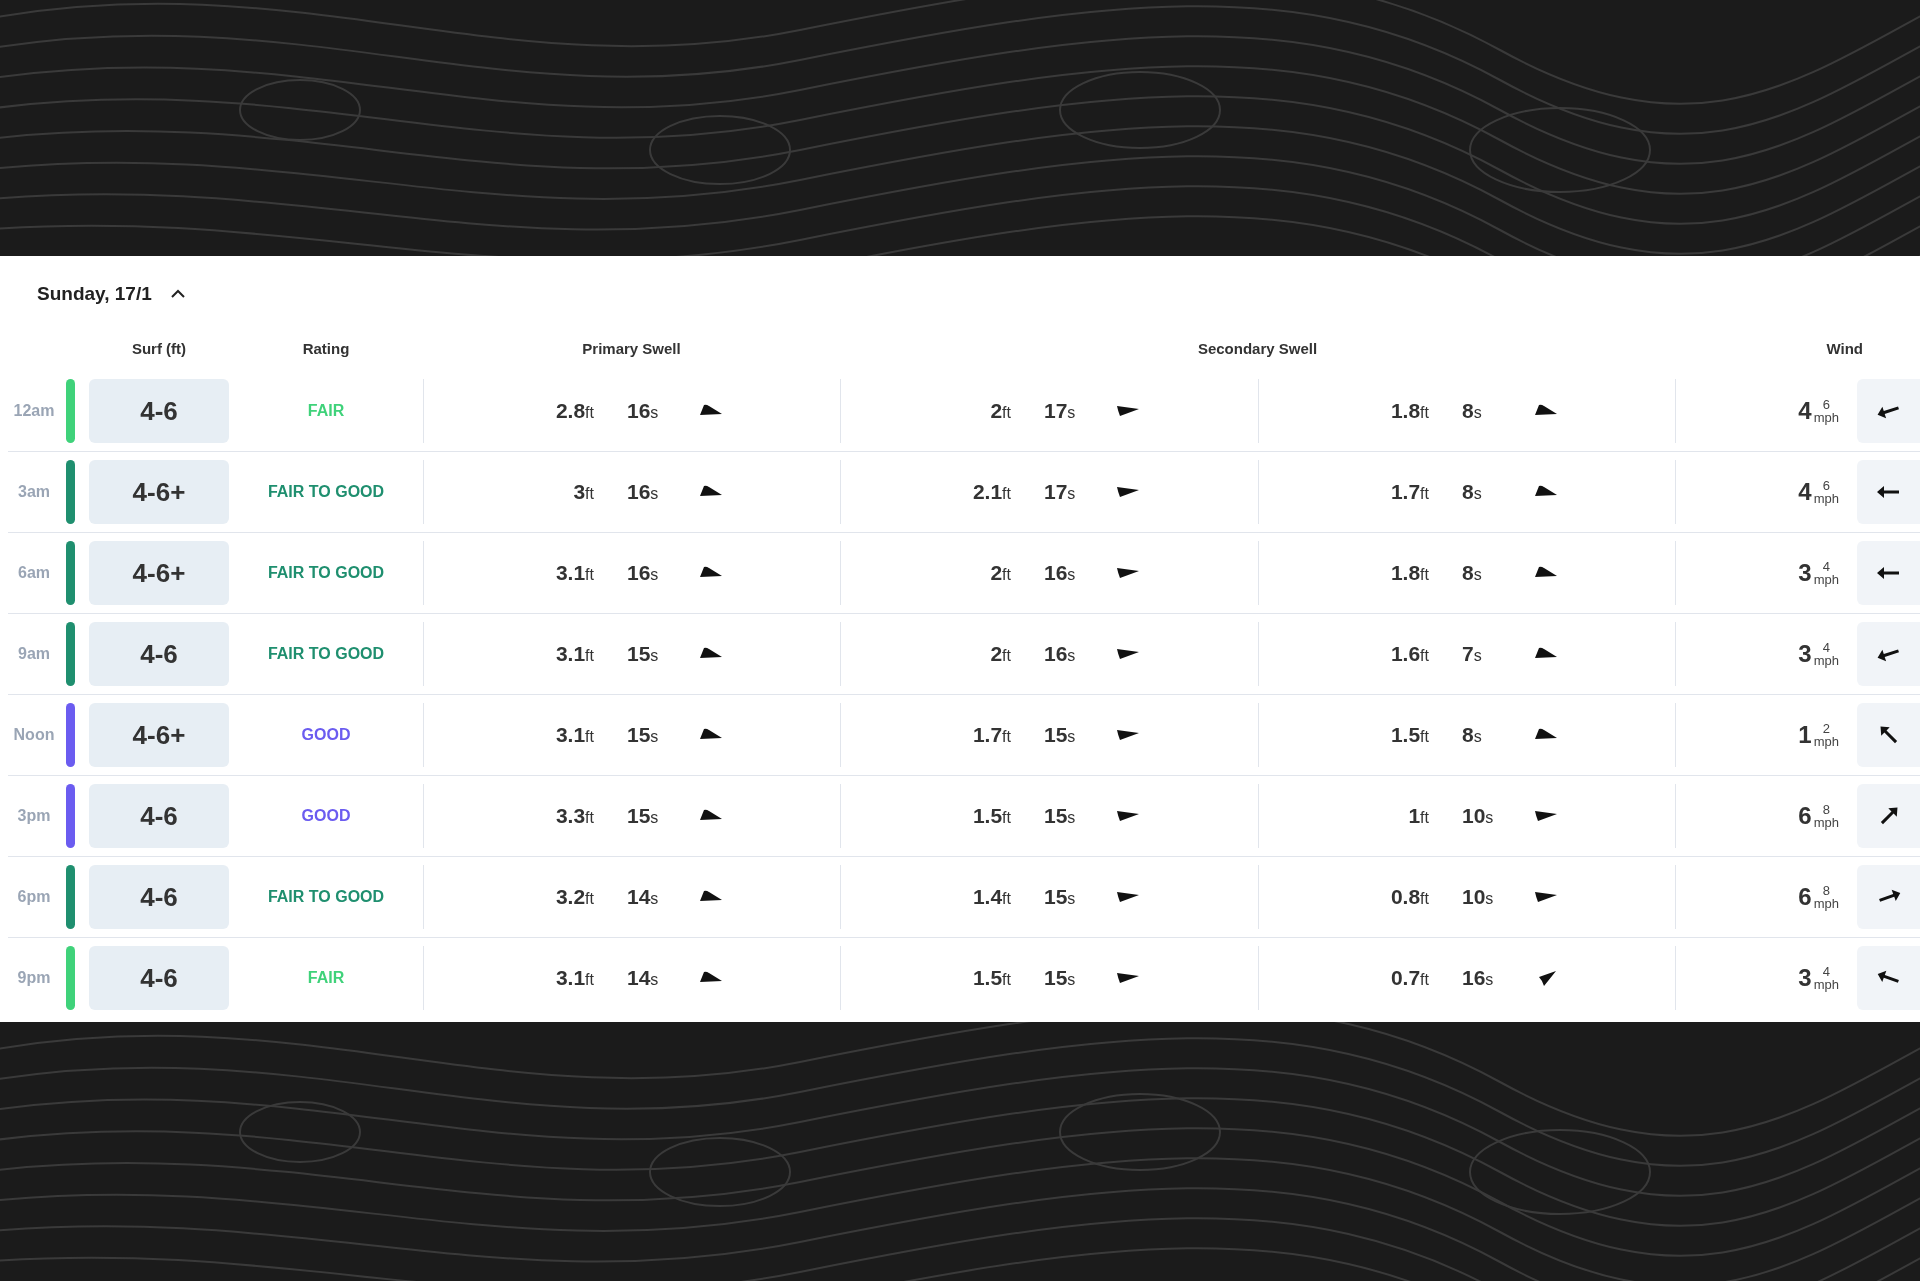  What do you see at coordinates (1805, 735) in the screenshot?
I see `wind-speed: 1` at bounding box center [1805, 735].